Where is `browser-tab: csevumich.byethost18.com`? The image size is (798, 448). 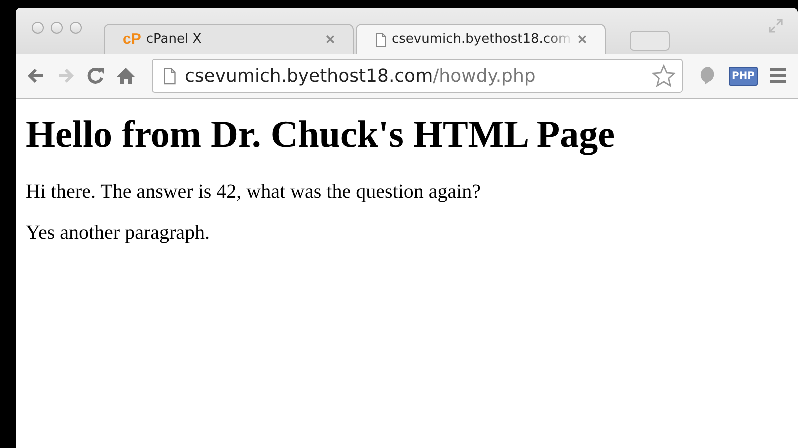
browser-tab: csevumich.byethost18.com is located at coordinates (481, 39).